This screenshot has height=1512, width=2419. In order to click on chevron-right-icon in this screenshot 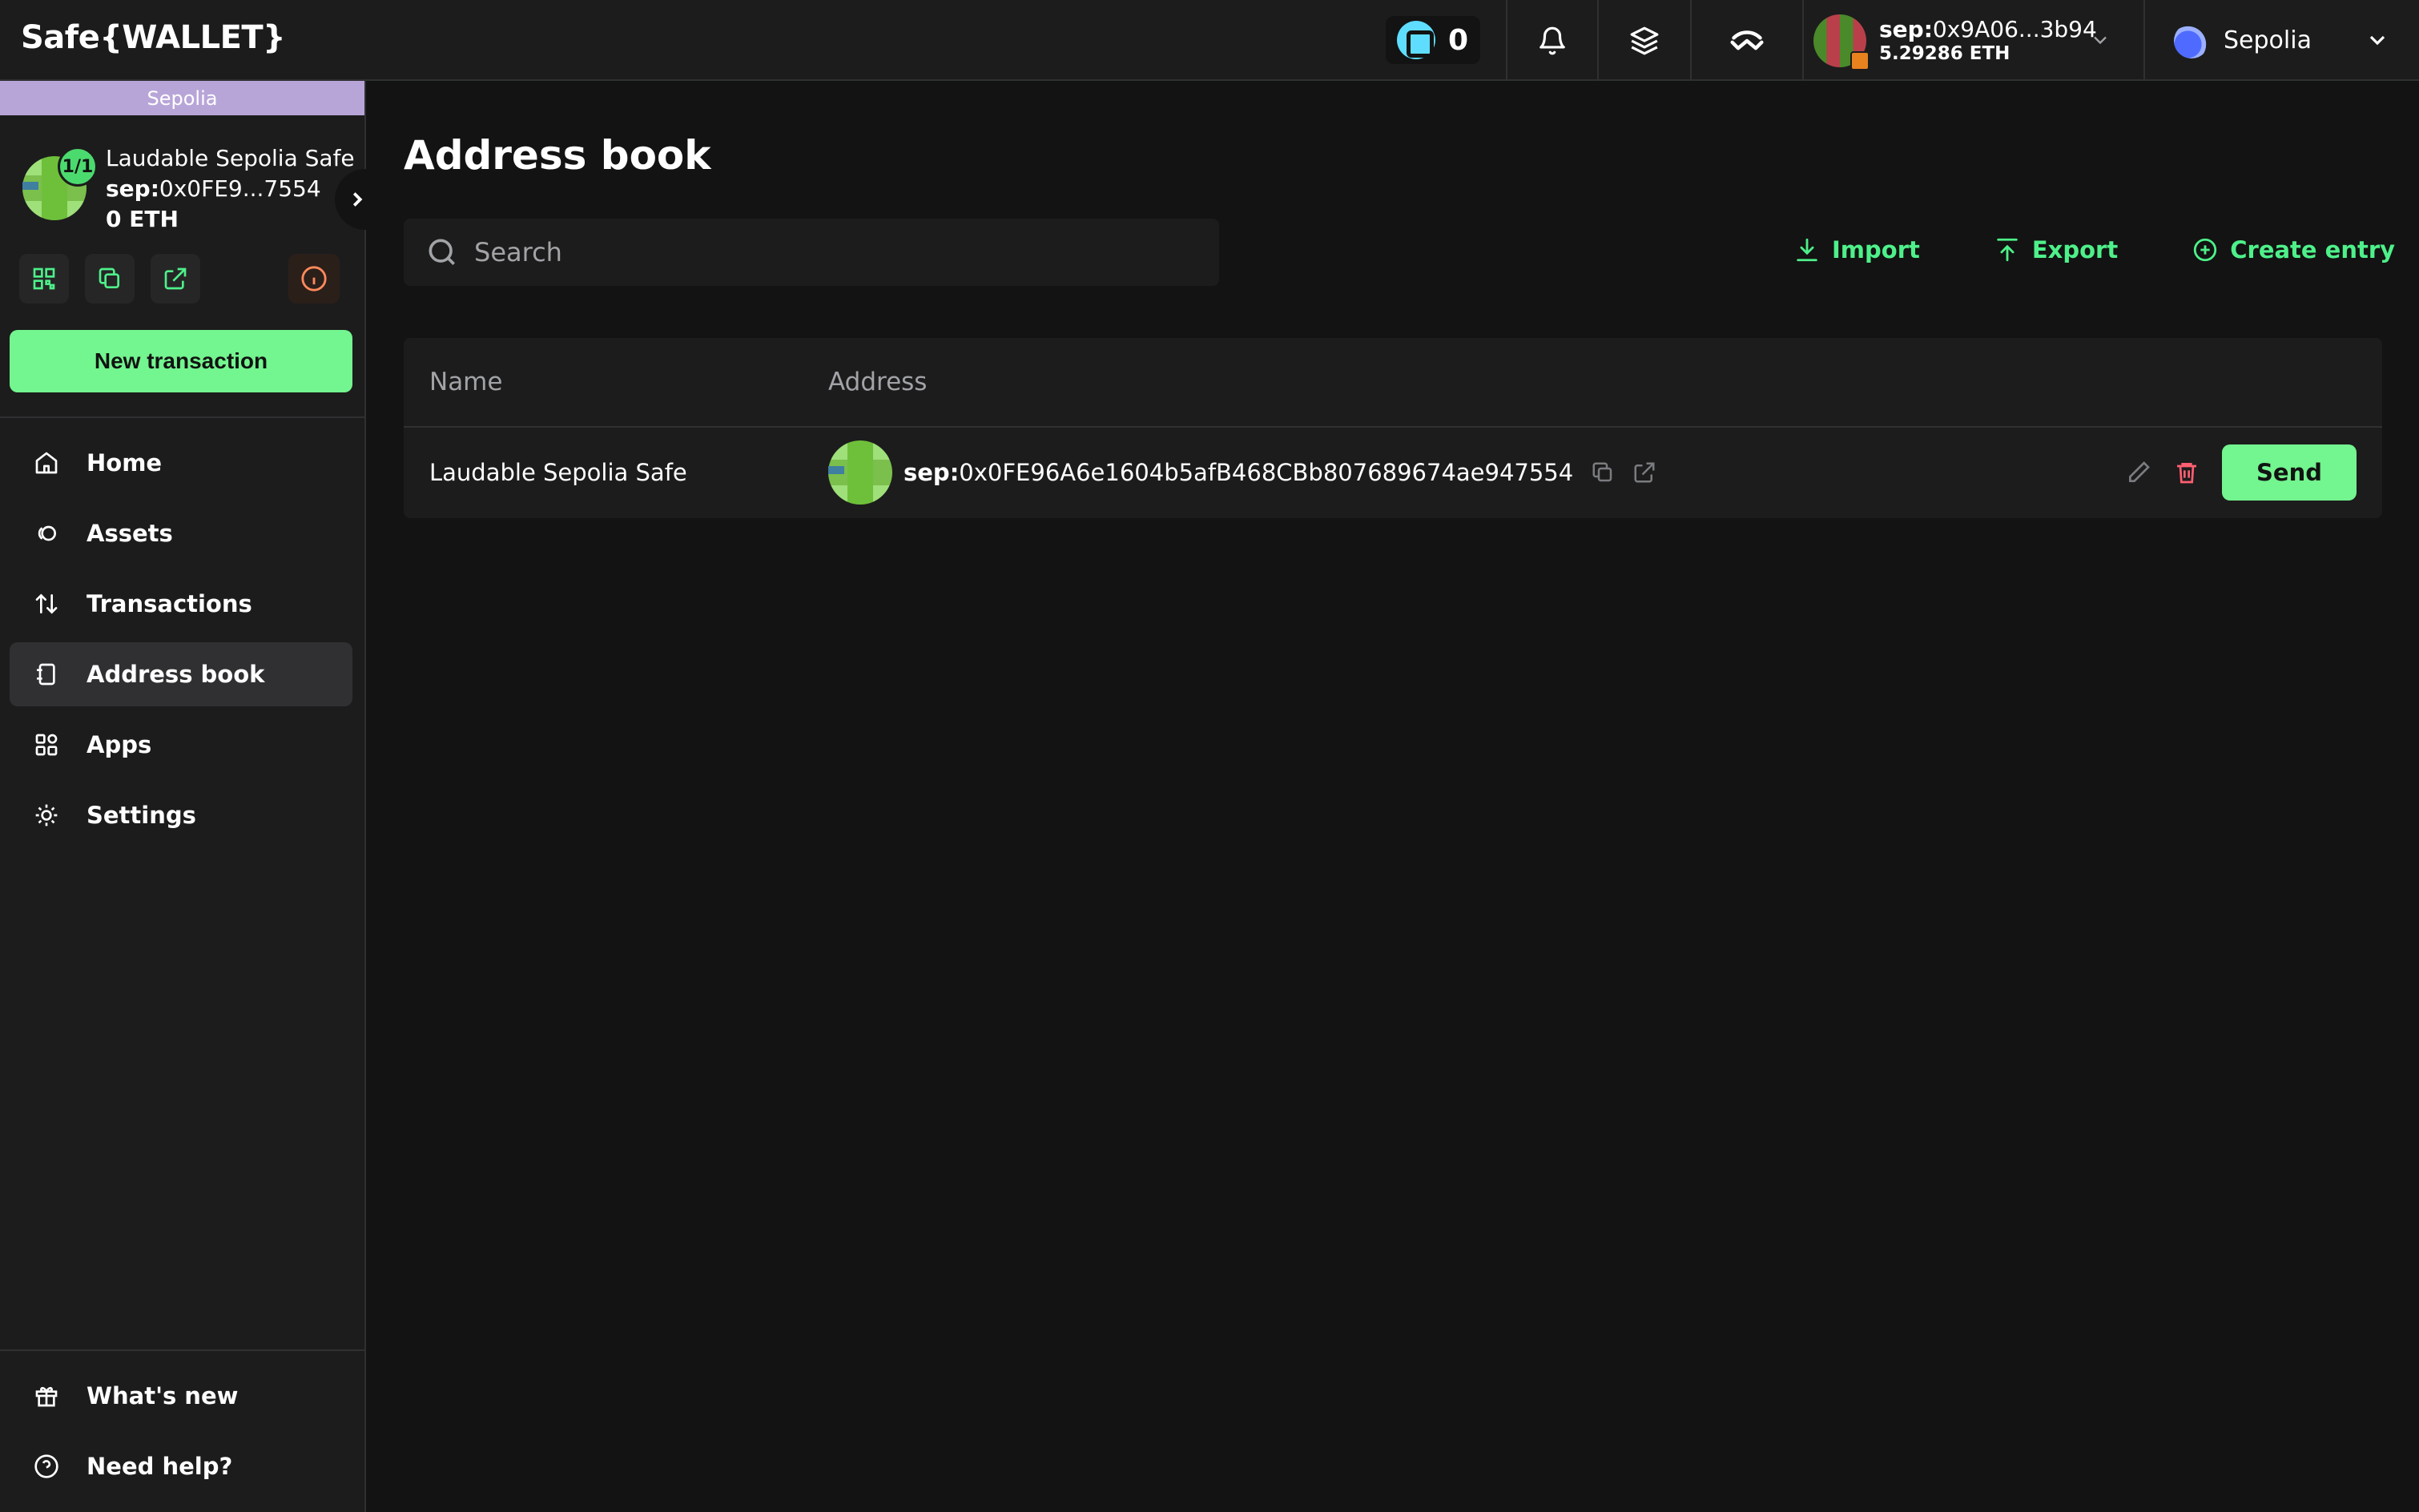, I will do `click(357, 199)`.